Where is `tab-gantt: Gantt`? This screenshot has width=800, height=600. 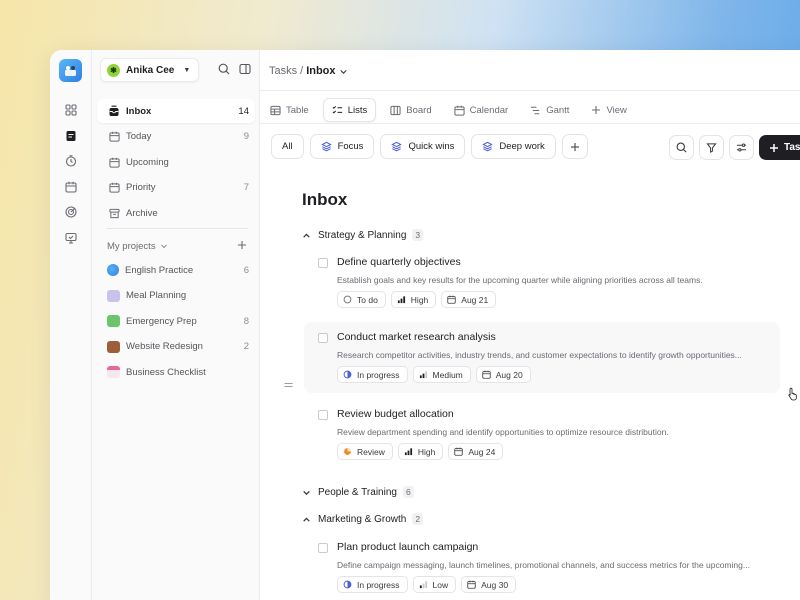 tab-gantt: Gantt is located at coordinates (549, 110).